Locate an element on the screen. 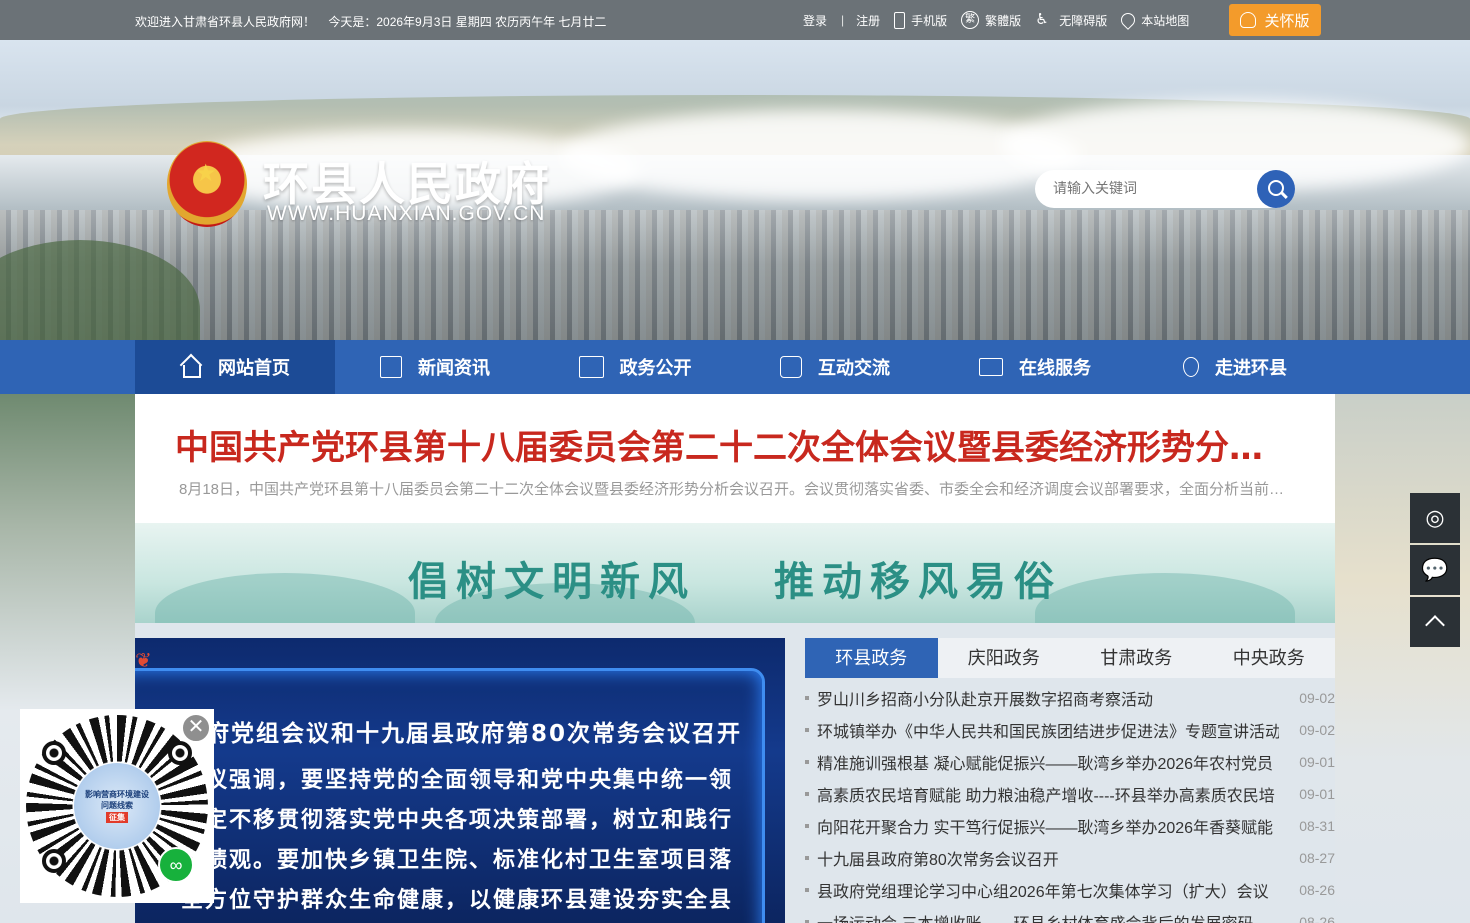 This screenshot has width=1470, height=923. qr-center-line1: 影响营商环境建设 is located at coordinates (117, 794).